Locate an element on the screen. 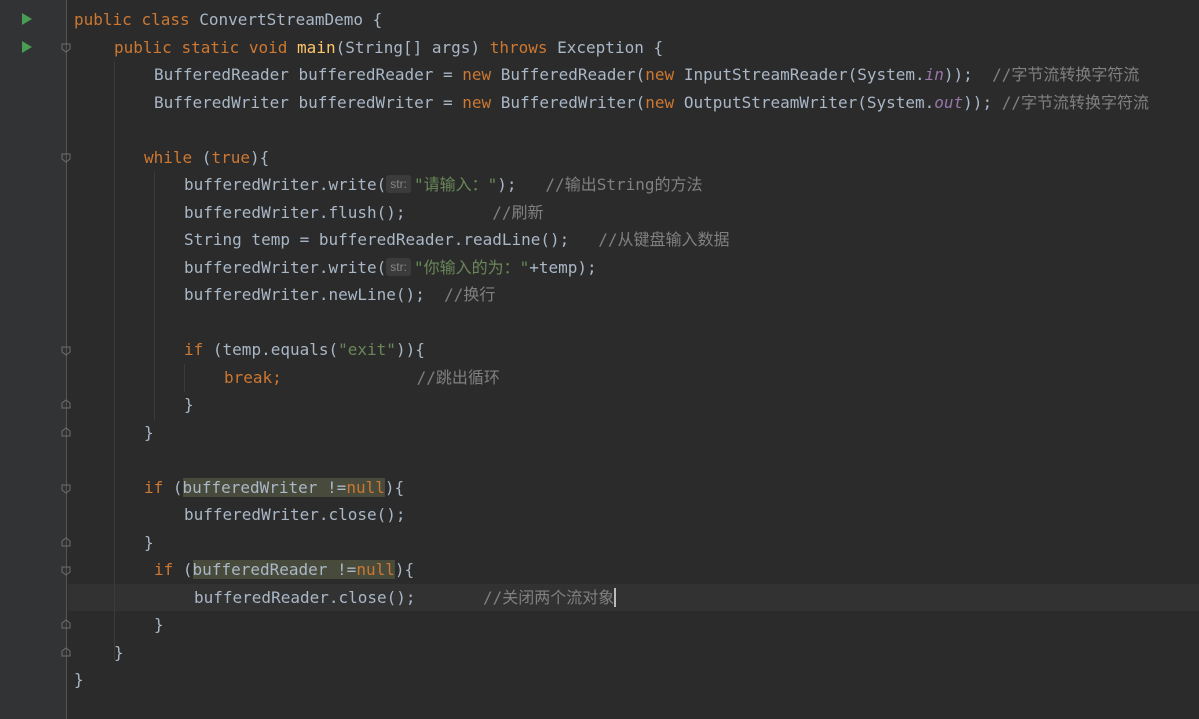 This screenshot has height=719, width=1199. code-static-field: in is located at coordinates (934, 74).